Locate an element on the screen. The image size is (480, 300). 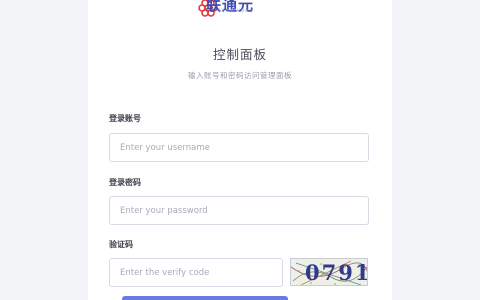
login-button is located at coordinates (205, 298).